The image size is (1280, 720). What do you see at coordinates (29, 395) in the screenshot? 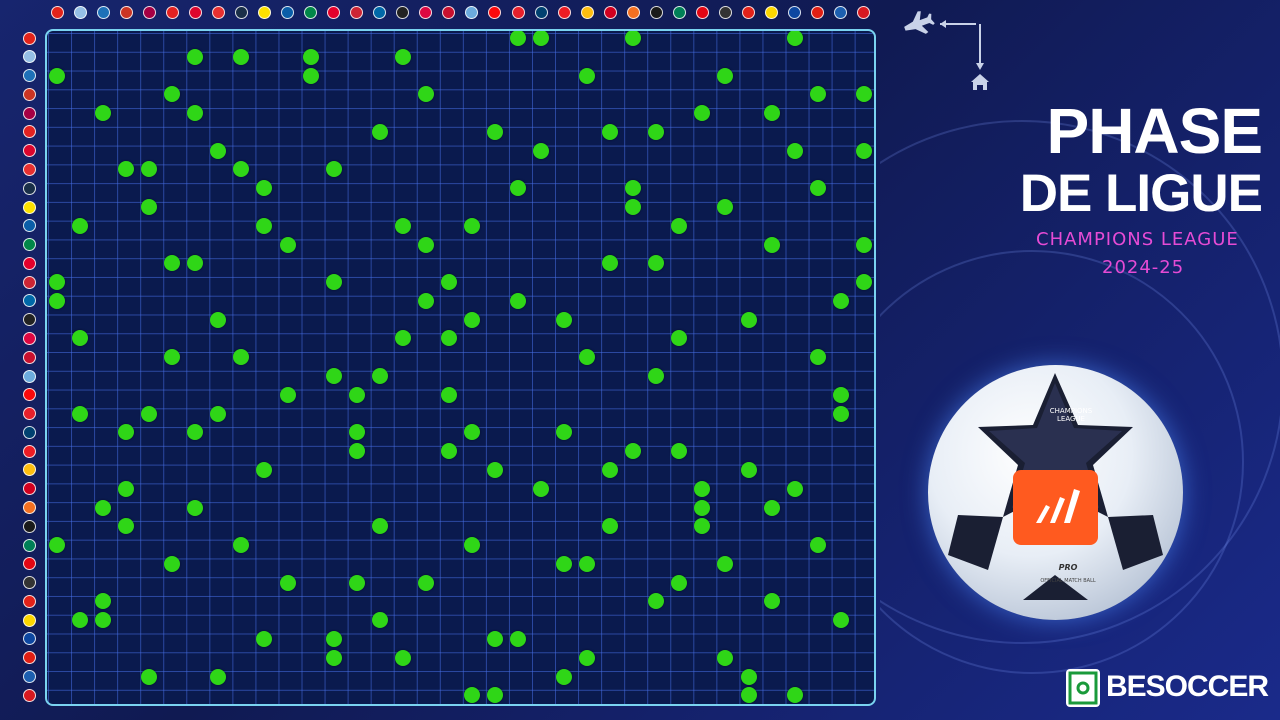
I see `crest-ac-milan-icon` at bounding box center [29, 395].